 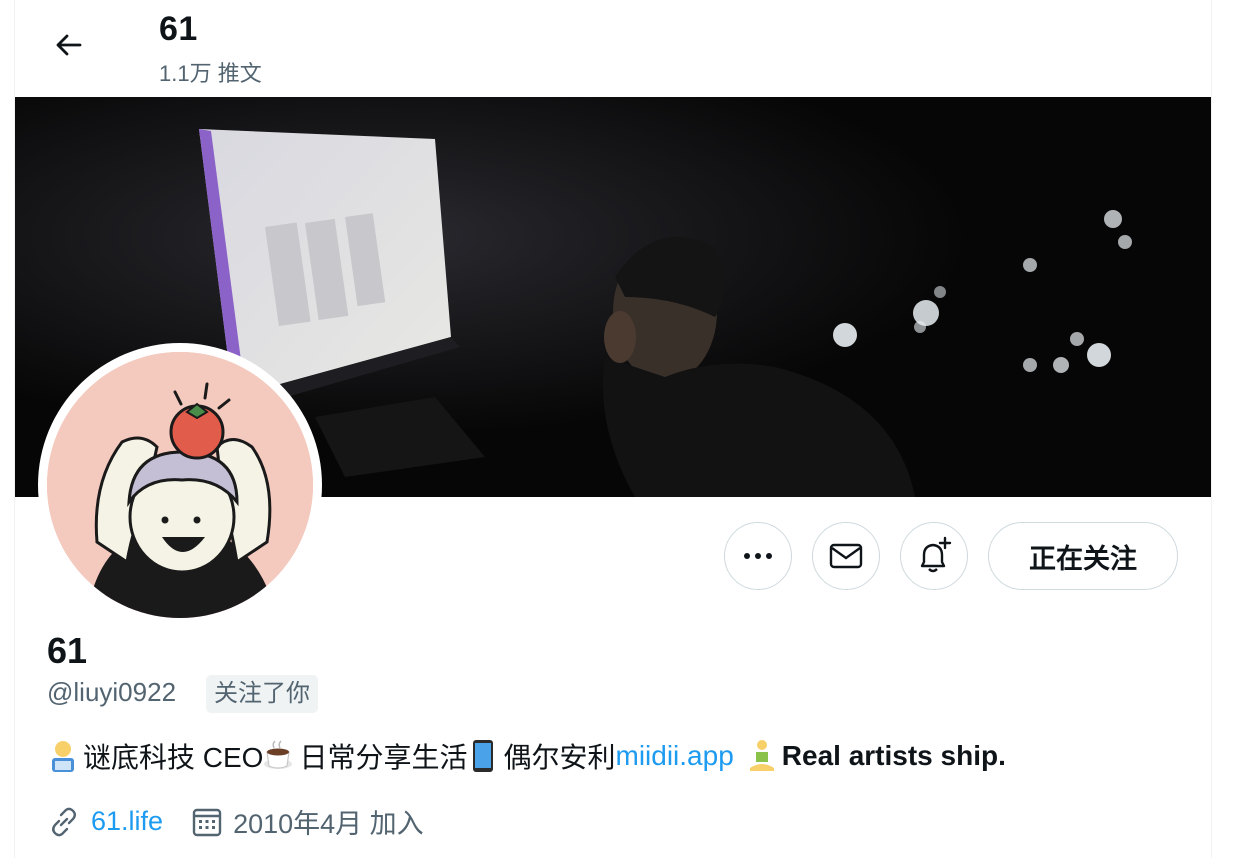 I want to click on message-button, so click(x=846, y=556).